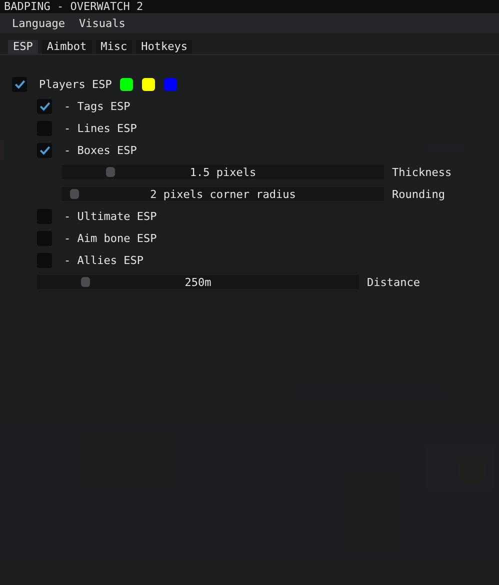 Image resolution: width=499 pixels, height=585 pixels. What do you see at coordinates (422, 172) in the screenshot?
I see `slider-label: Thickness` at bounding box center [422, 172].